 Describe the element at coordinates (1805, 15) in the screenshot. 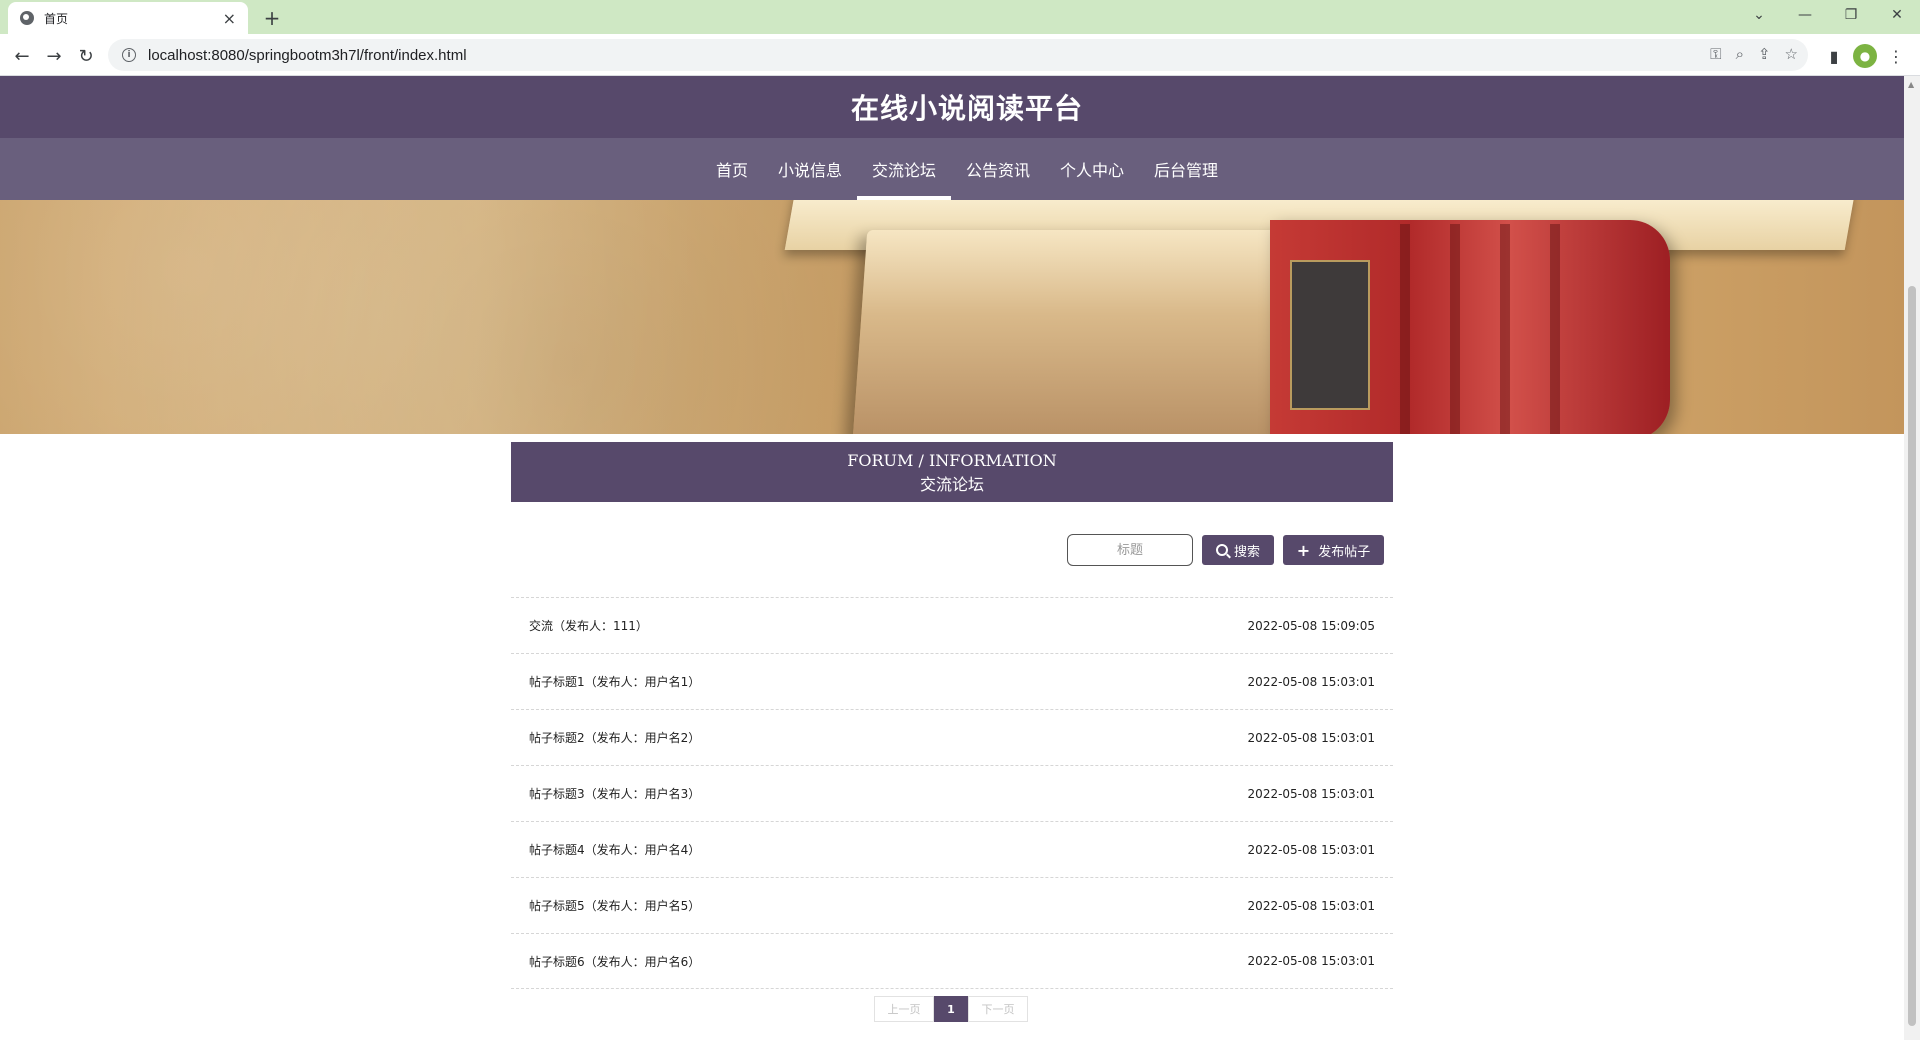

I see `minimize-icon: —` at that location.